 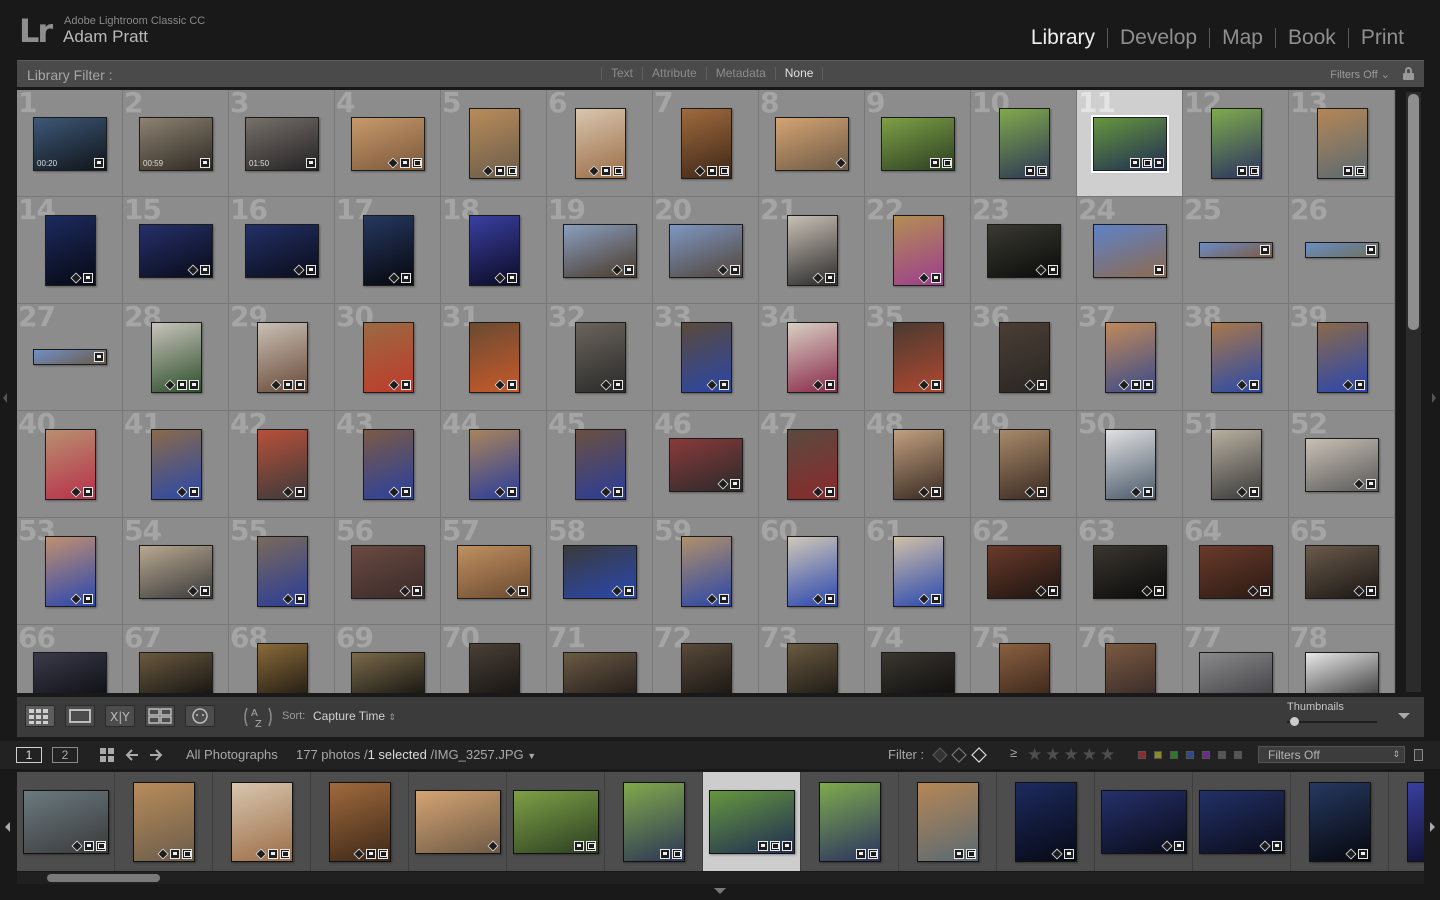 I want to click on grid-cell: 35, so click(x=918, y=357).